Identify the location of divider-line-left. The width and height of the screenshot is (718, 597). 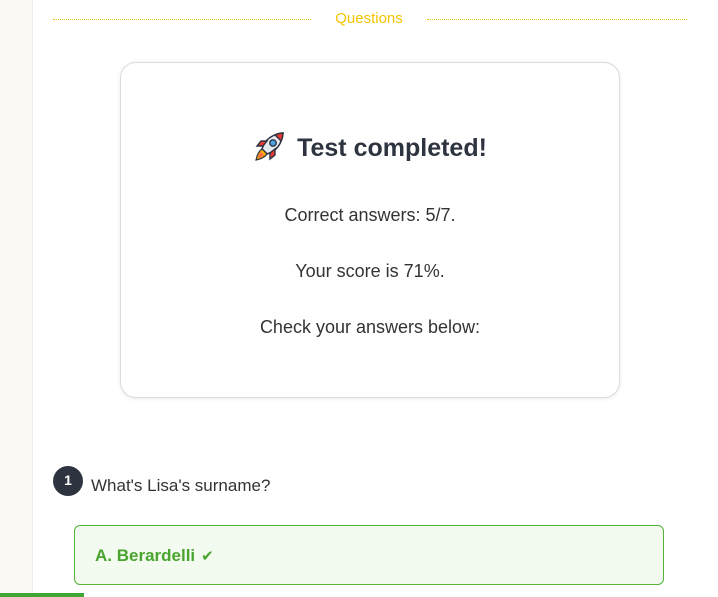
(182, 19).